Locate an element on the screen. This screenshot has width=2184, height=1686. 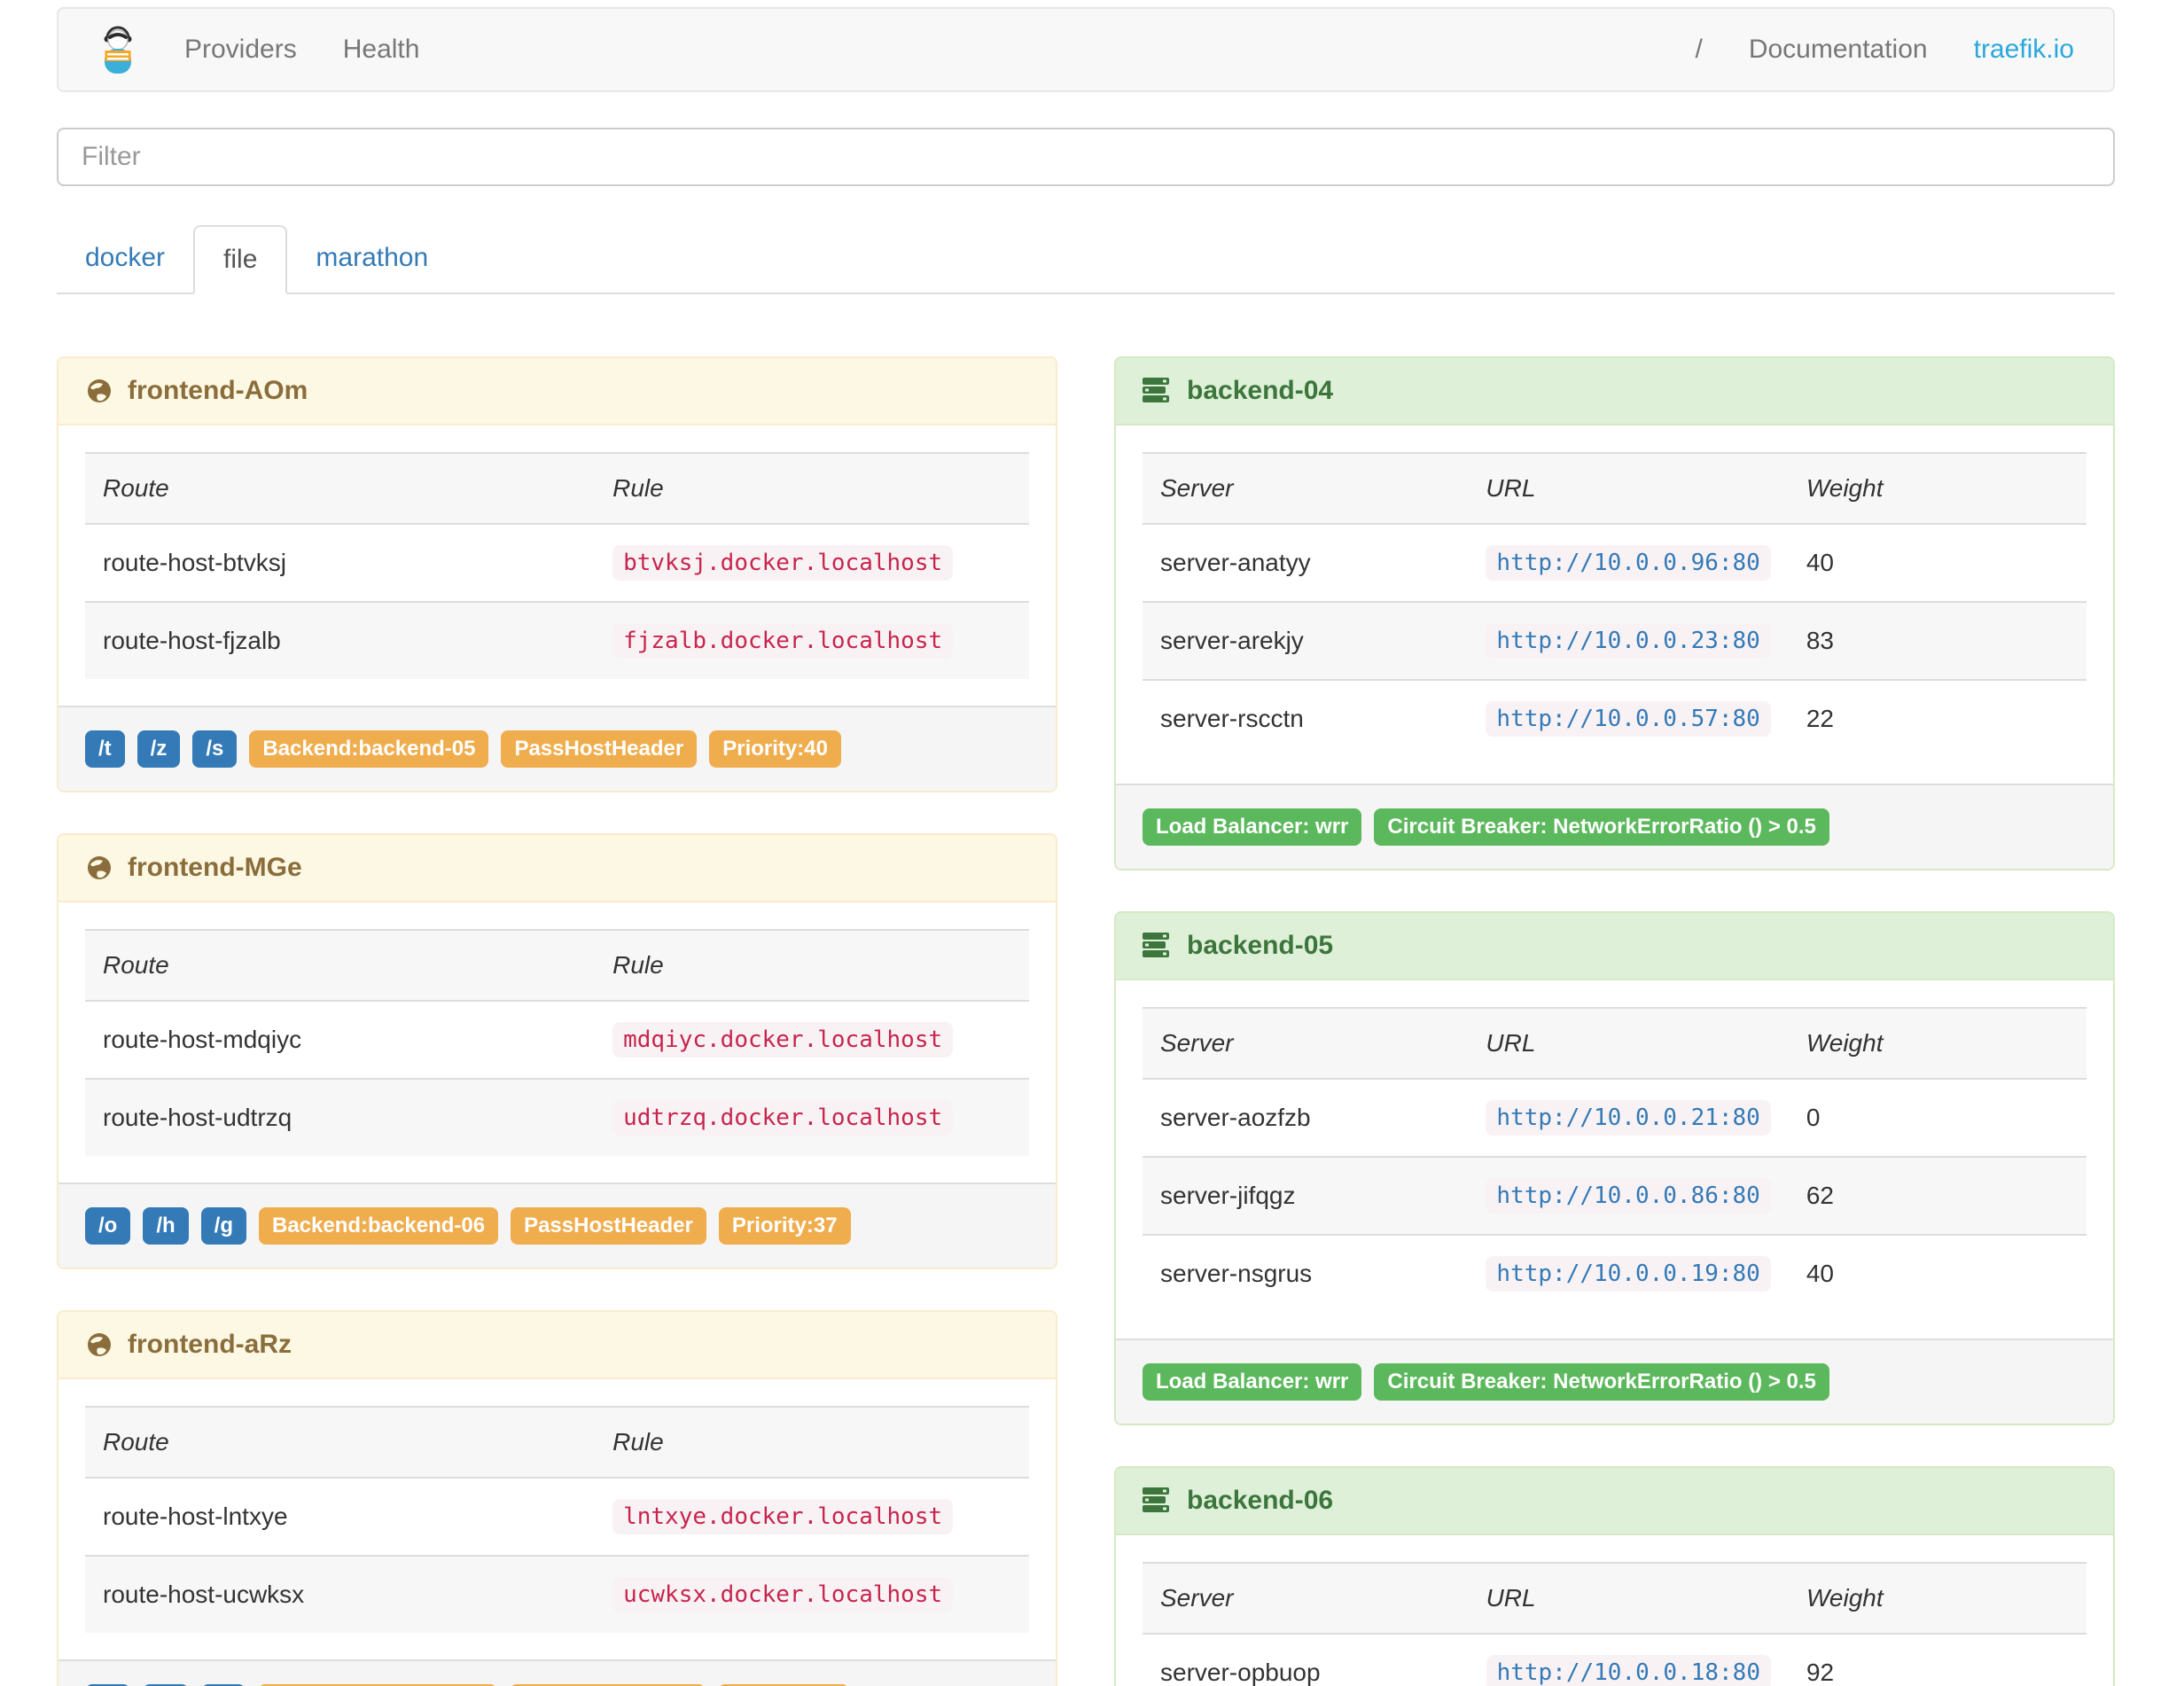
server-name-cell: server-opbuop is located at coordinates (1306, 1660).